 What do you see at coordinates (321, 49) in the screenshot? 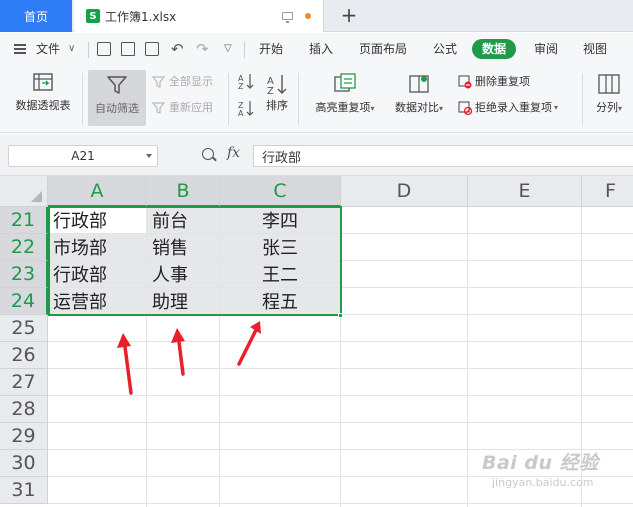
I see `tab-insert: 插入` at bounding box center [321, 49].